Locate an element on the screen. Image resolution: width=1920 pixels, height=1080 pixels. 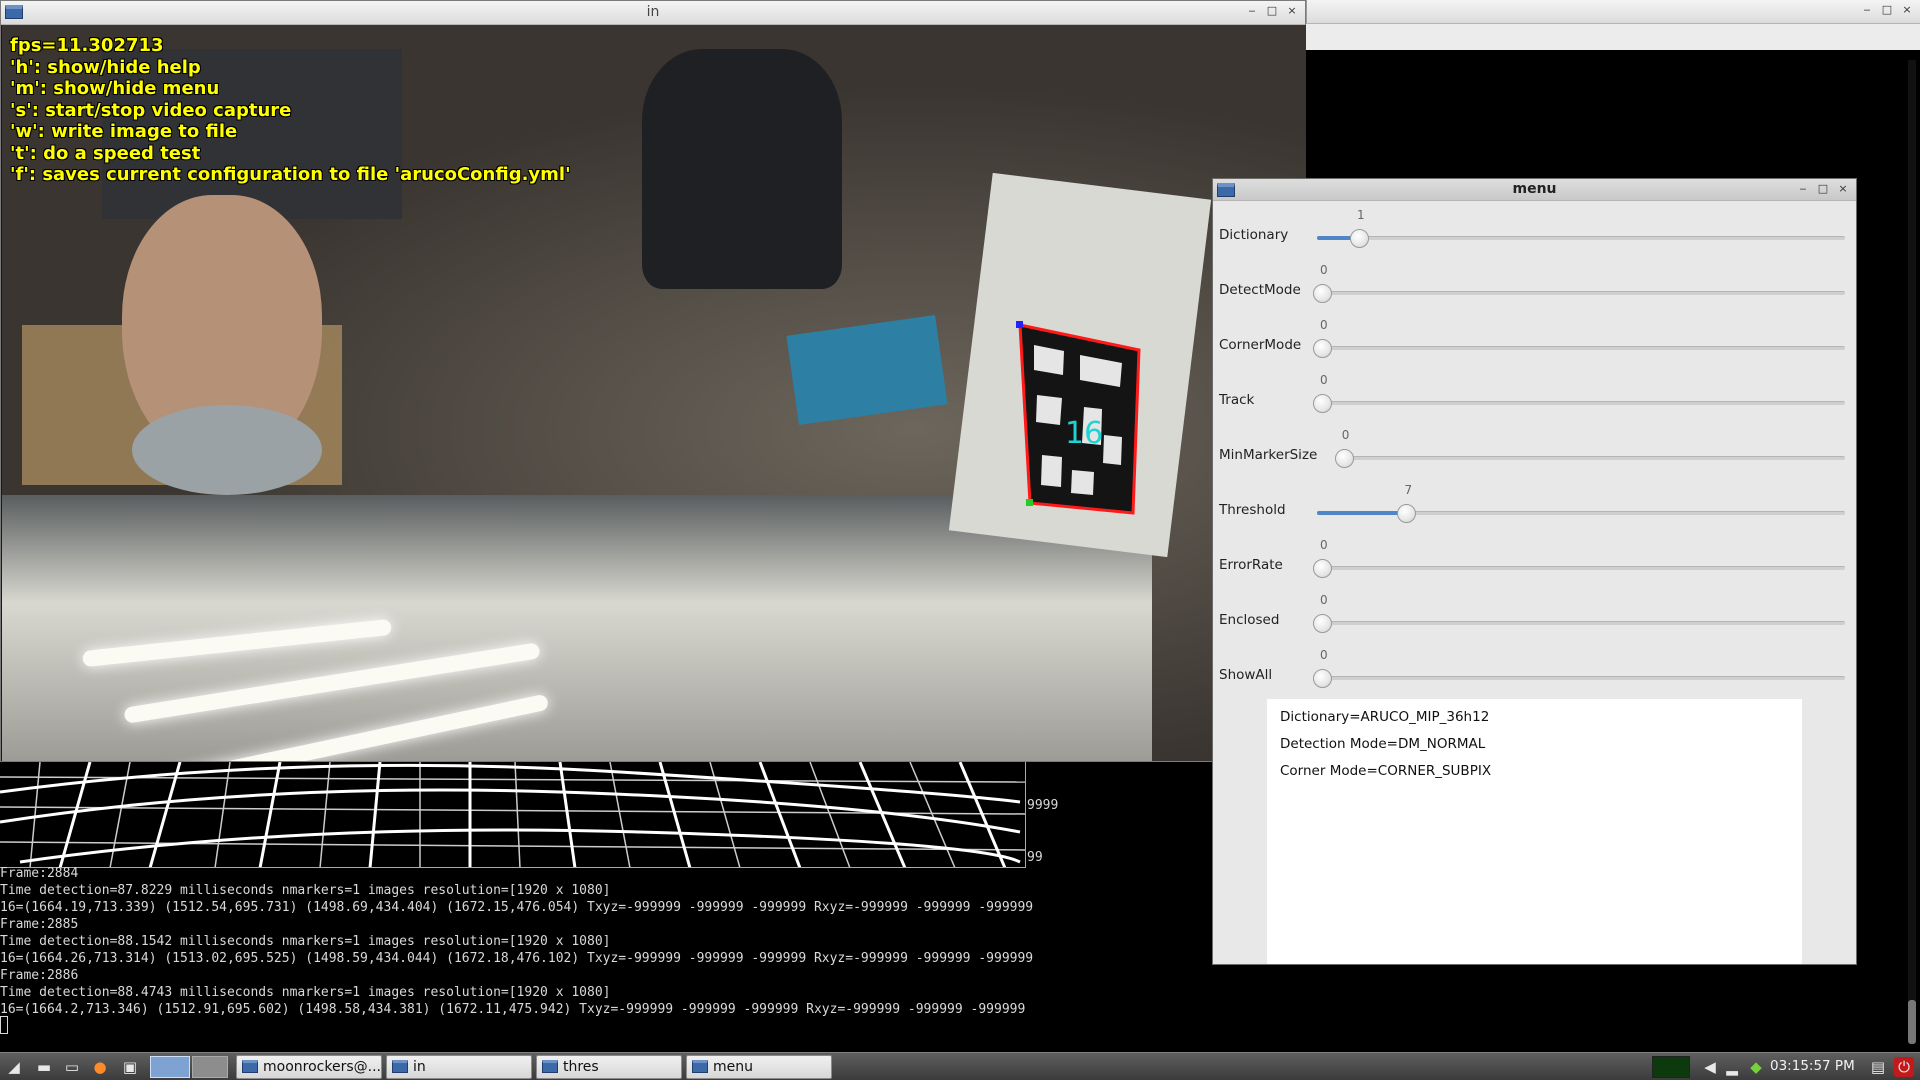
menu-window-title: menu is located at coordinates (1534, 189).